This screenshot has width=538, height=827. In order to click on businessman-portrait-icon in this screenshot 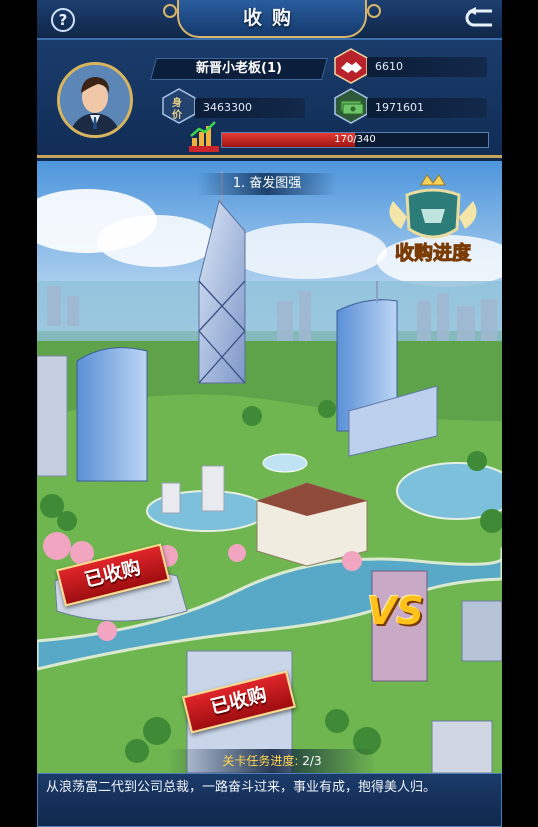, I will do `click(95, 100)`.